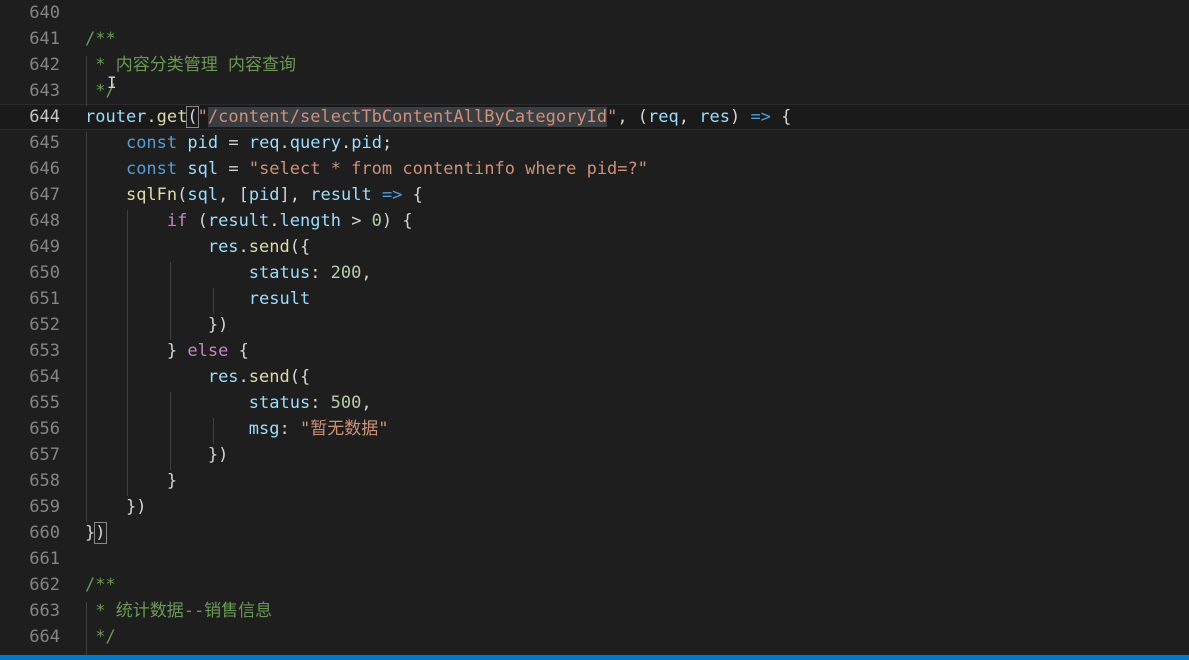  What do you see at coordinates (594, 377) in the screenshot?
I see `code-line: 654 res.send({` at bounding box center [594, 377].